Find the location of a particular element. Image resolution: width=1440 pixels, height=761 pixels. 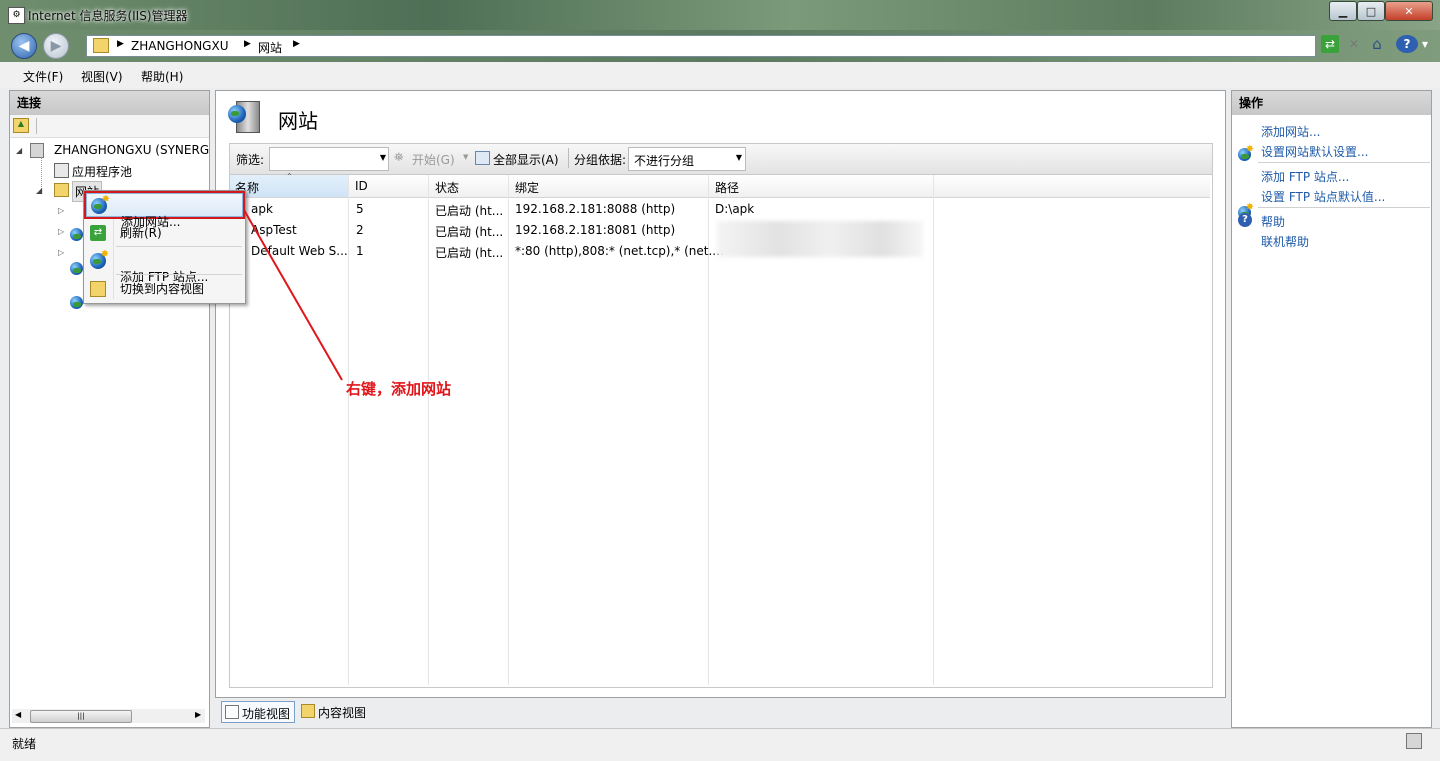

annotation-text: 右键，添加网站 is located at coordinates (399, 389).